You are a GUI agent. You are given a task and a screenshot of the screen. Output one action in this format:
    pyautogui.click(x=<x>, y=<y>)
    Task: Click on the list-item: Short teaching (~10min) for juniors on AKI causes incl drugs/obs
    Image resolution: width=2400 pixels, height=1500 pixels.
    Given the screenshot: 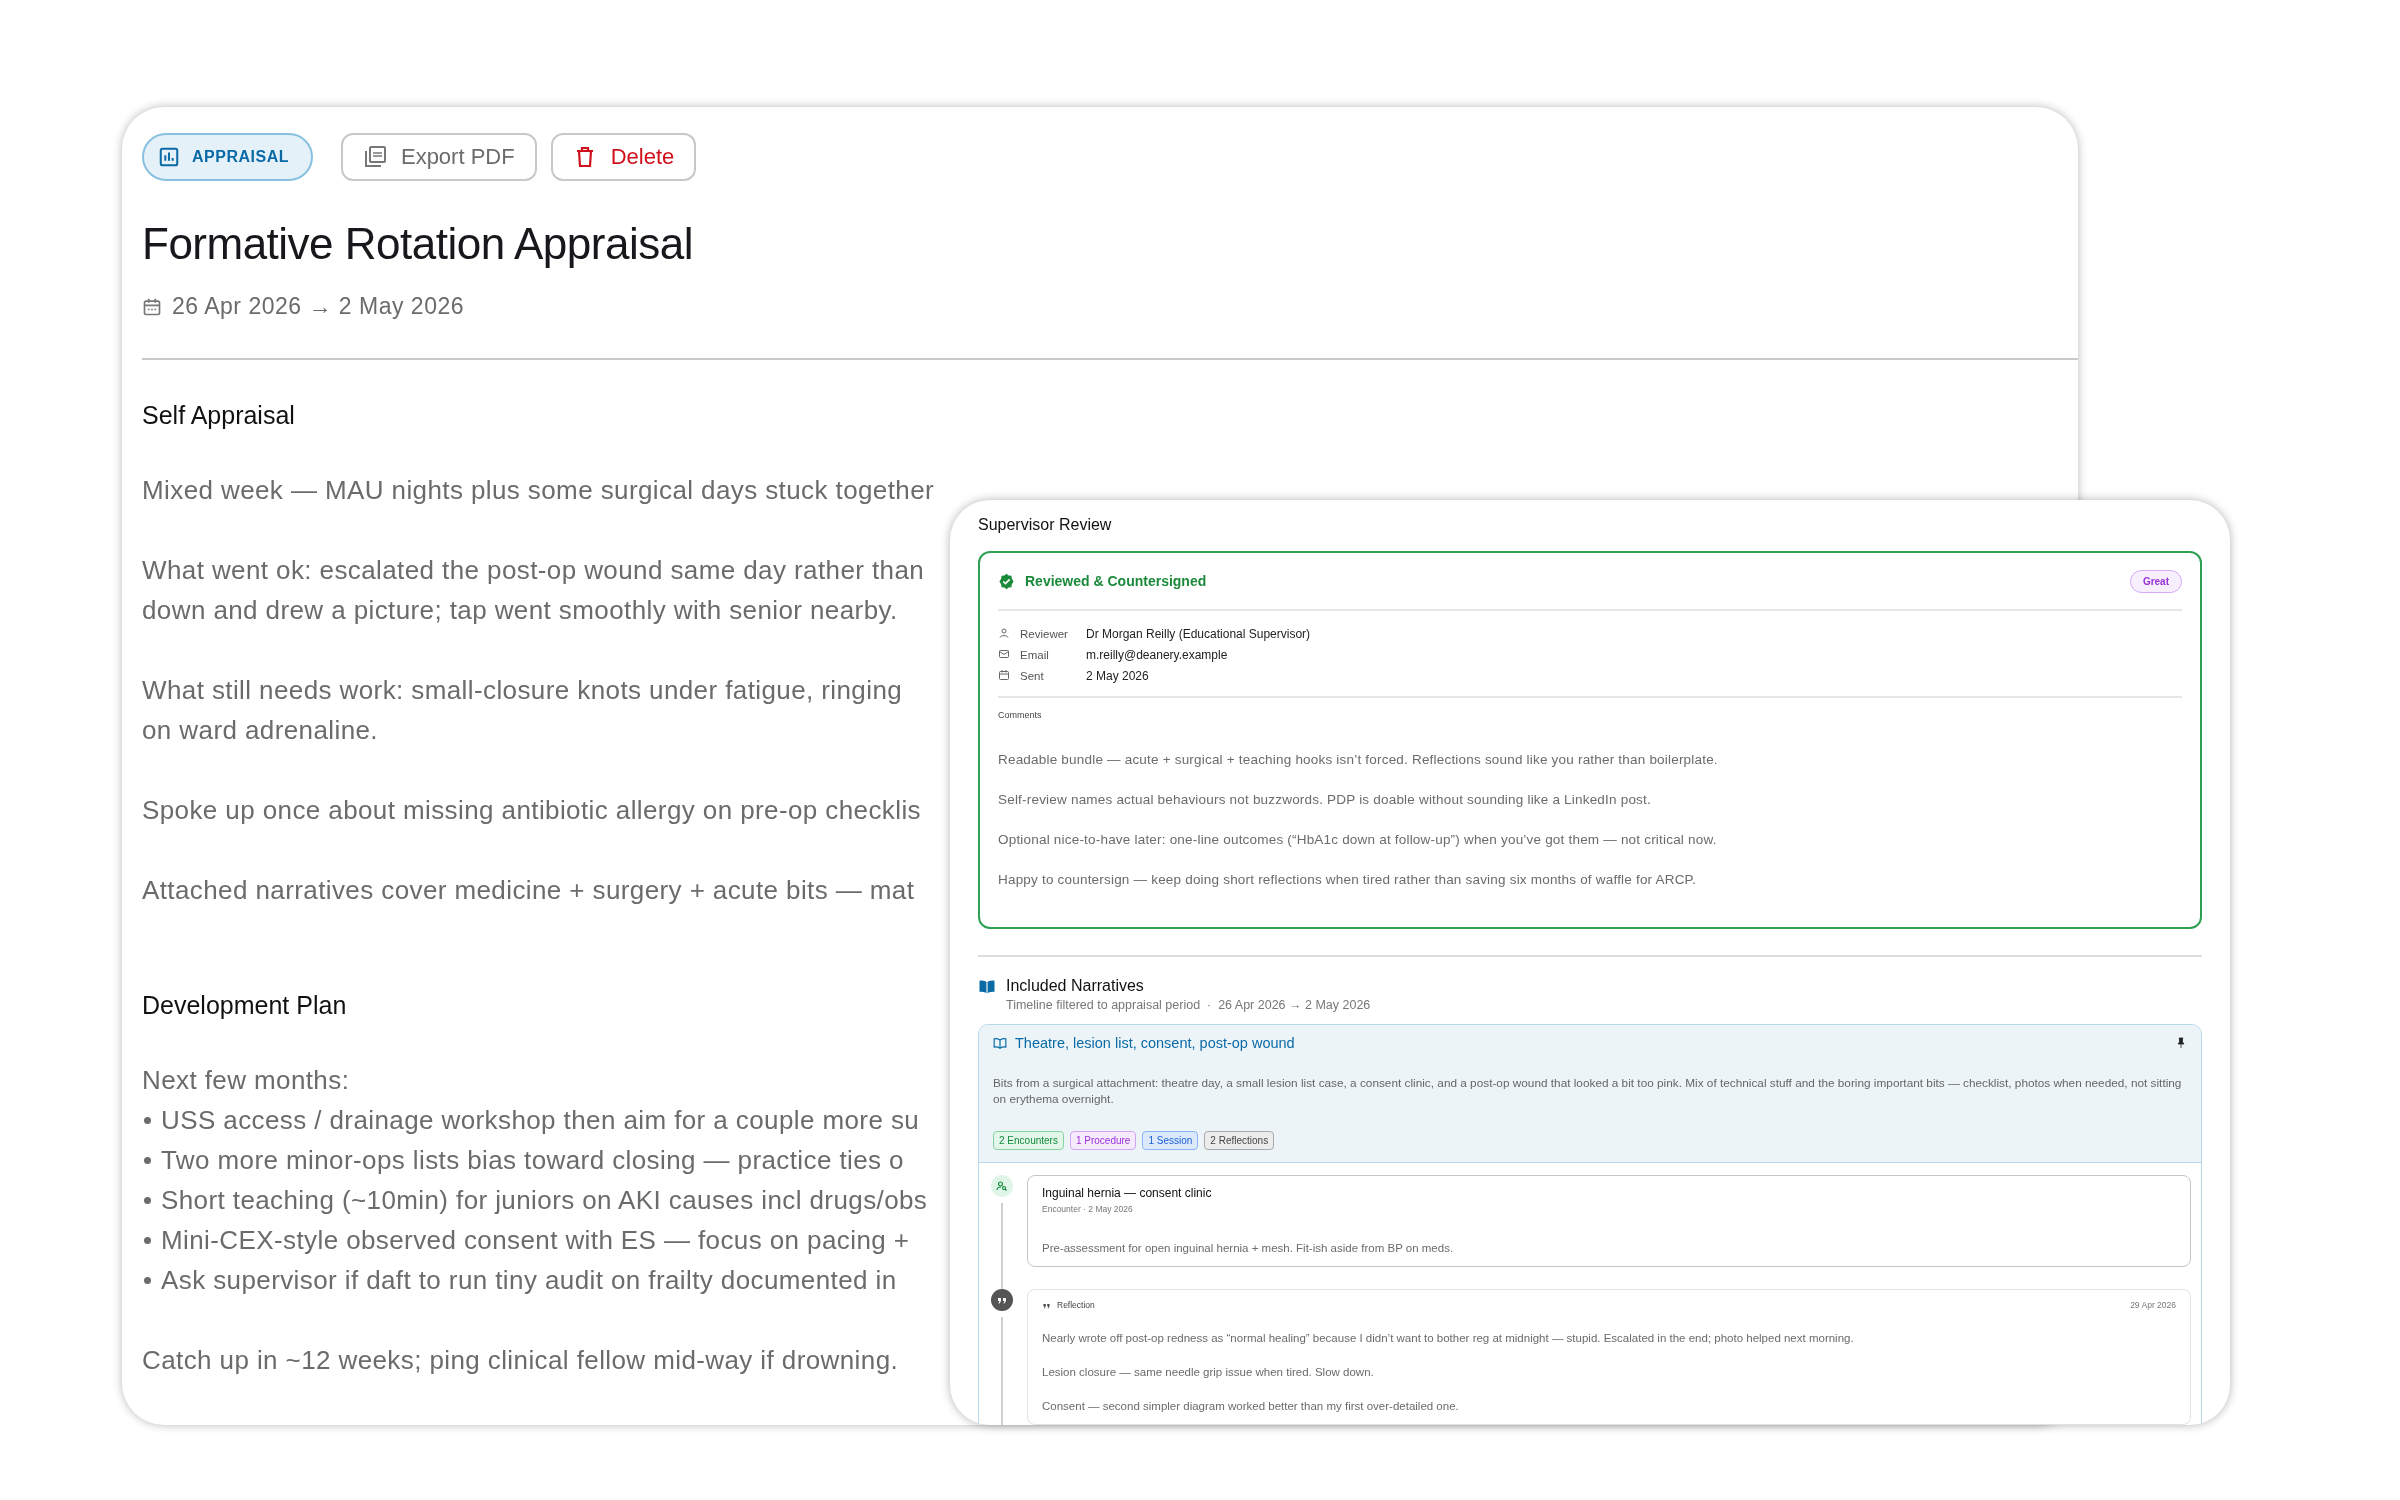 What is the action you would take?
    pyautogui.click(x=544, y=1200)
    